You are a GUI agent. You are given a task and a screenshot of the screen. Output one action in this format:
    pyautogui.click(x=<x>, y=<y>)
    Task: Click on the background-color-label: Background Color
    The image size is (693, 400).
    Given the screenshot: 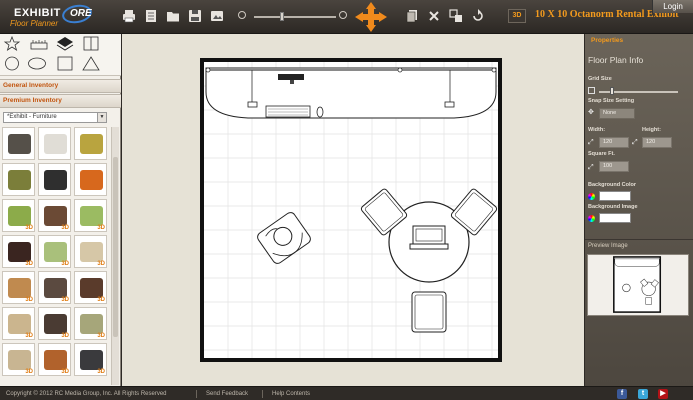 What is the action you would take?
    pyautogui.click(x=612, y=185)
    